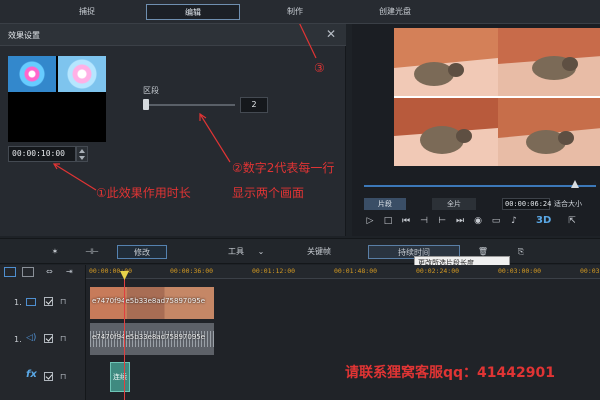  Describe the element at coordinates (236, 252) in the screenshot. I see `tools-menu: 工具` at that location.